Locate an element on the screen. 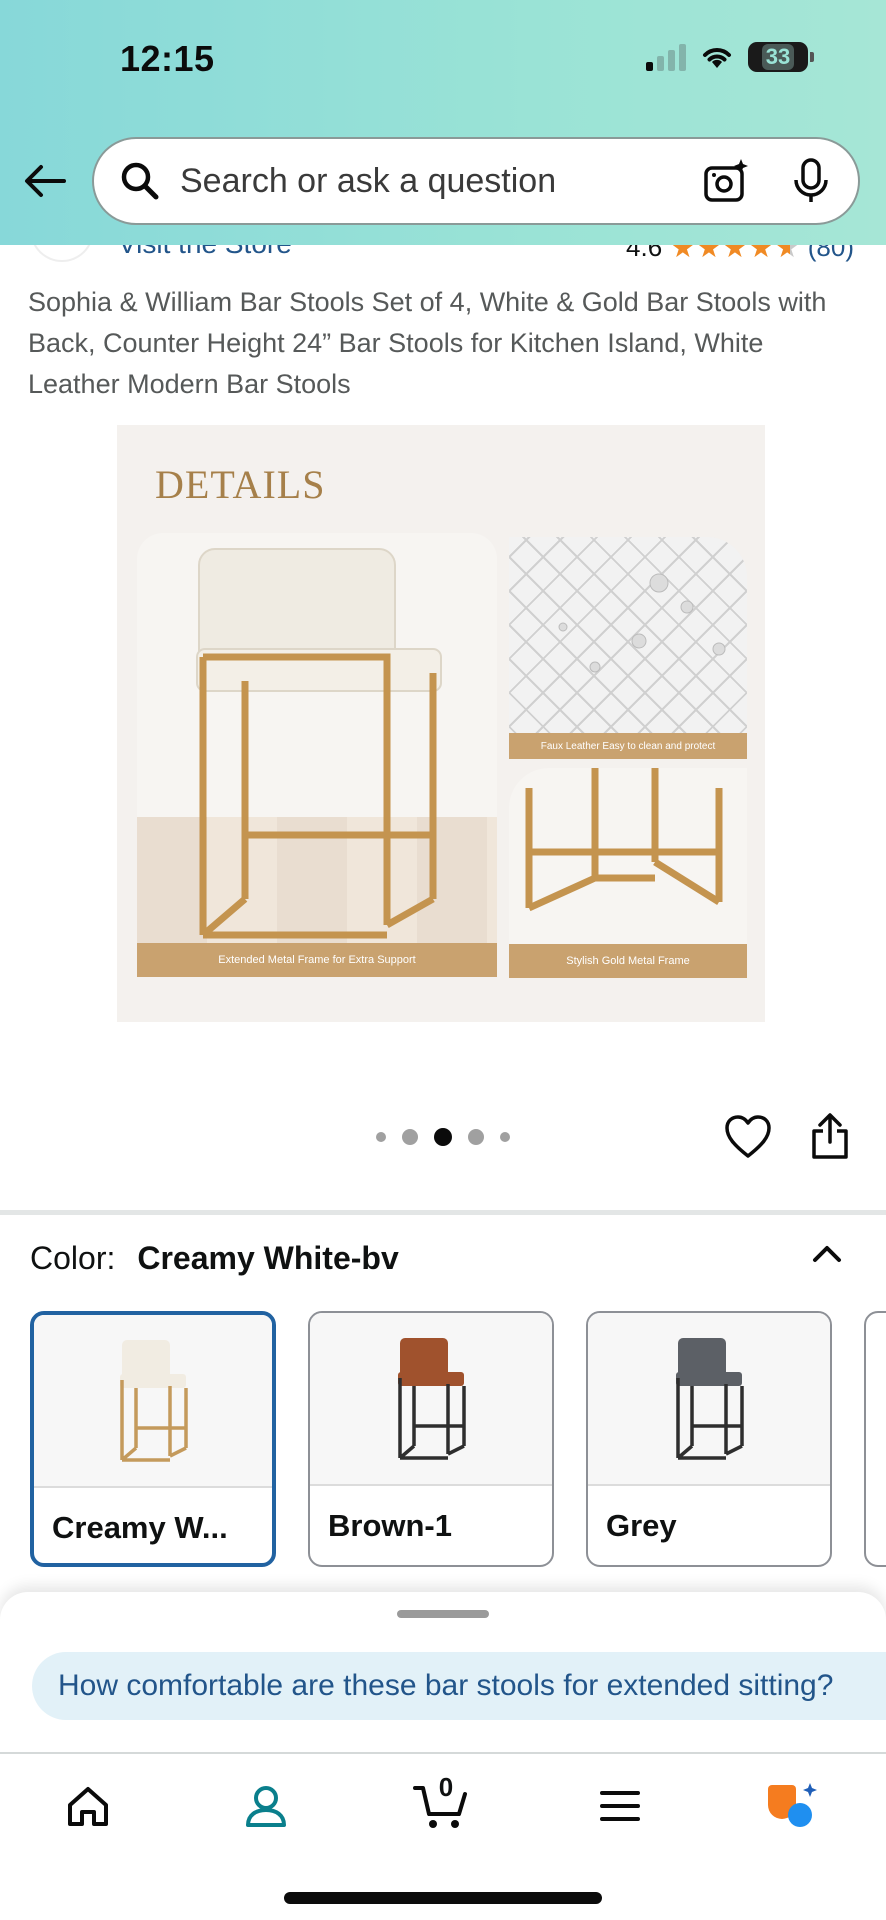  hamburger-menu-icon is located at coordinates (620, 1806).